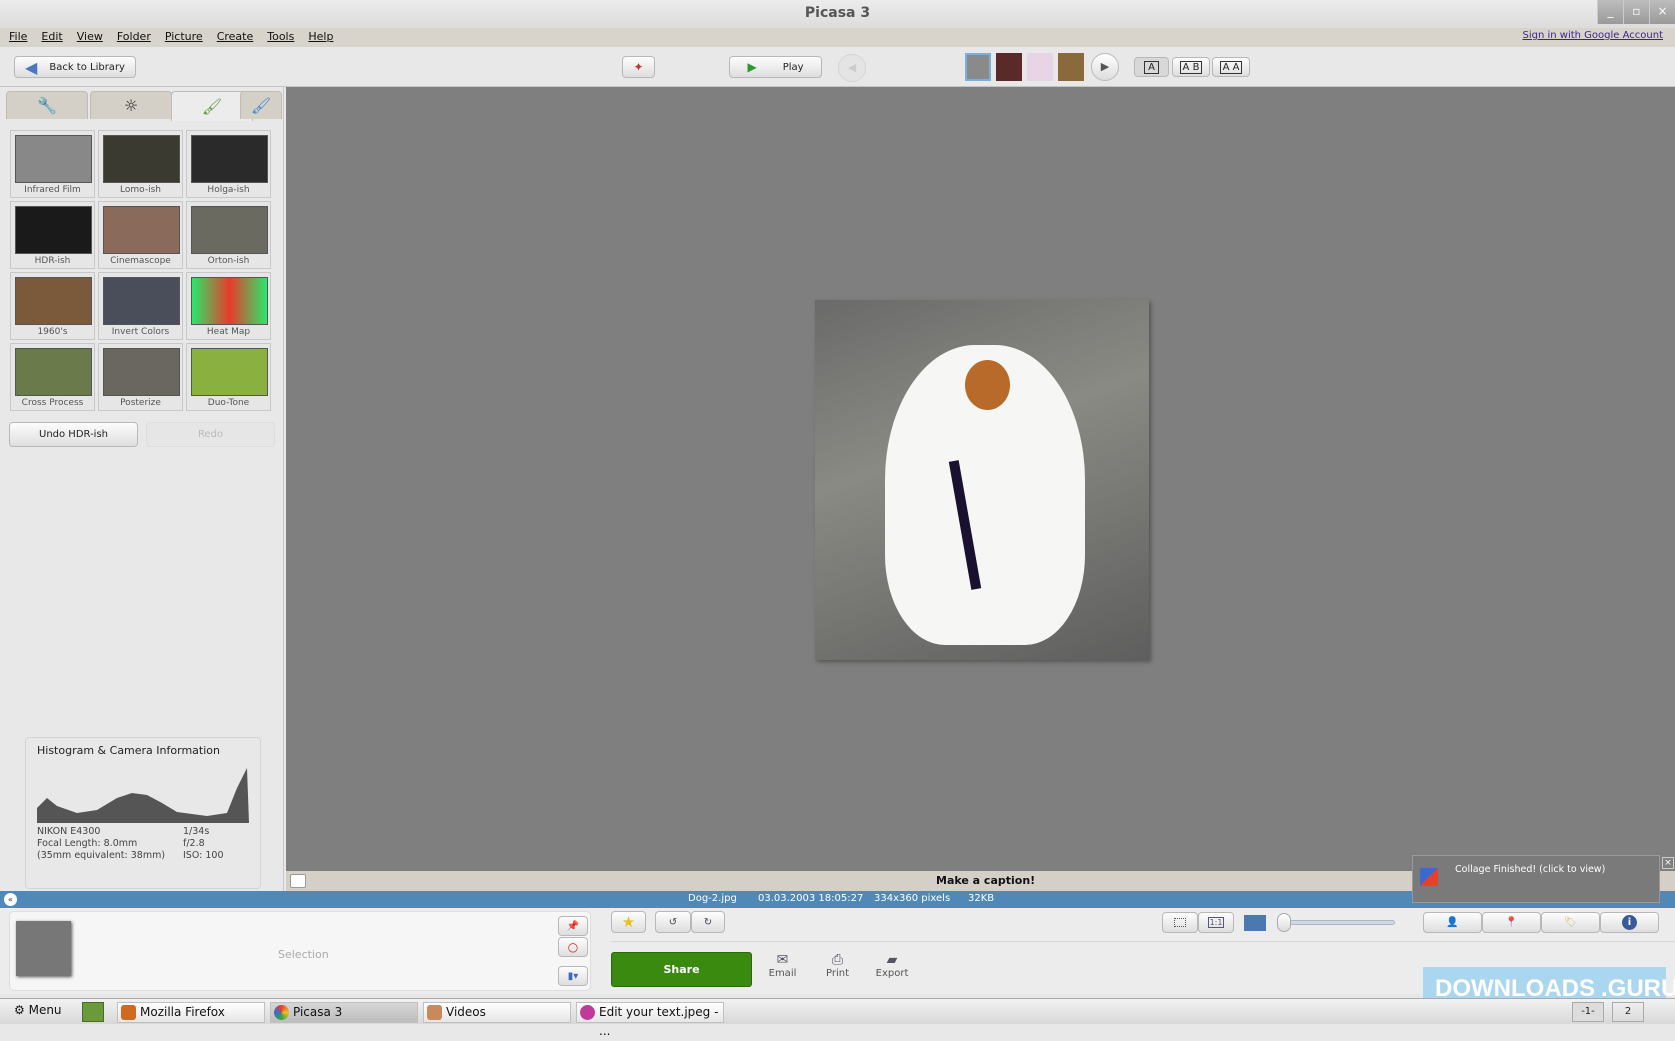 This screenshot has width=1675, height=1041. Describe the element at coordinates (1231, 67) in the screenshot. I see `view-side-by-side-button: A A` at that location.